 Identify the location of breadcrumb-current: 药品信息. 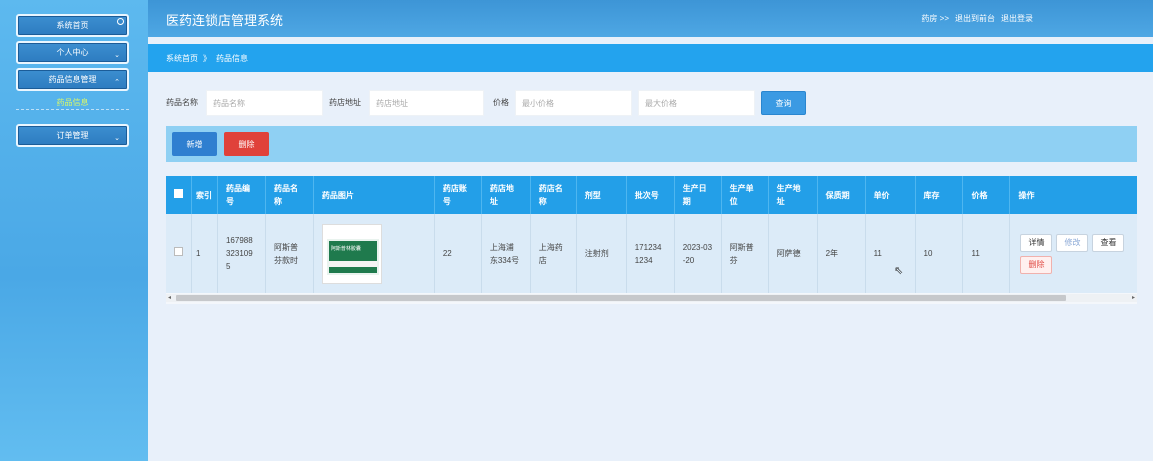
(232, 58).